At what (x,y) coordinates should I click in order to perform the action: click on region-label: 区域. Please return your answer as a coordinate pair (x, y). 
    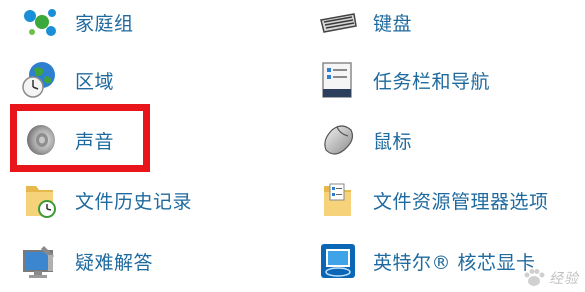
    Looking at the image, I should click on (95, 81).